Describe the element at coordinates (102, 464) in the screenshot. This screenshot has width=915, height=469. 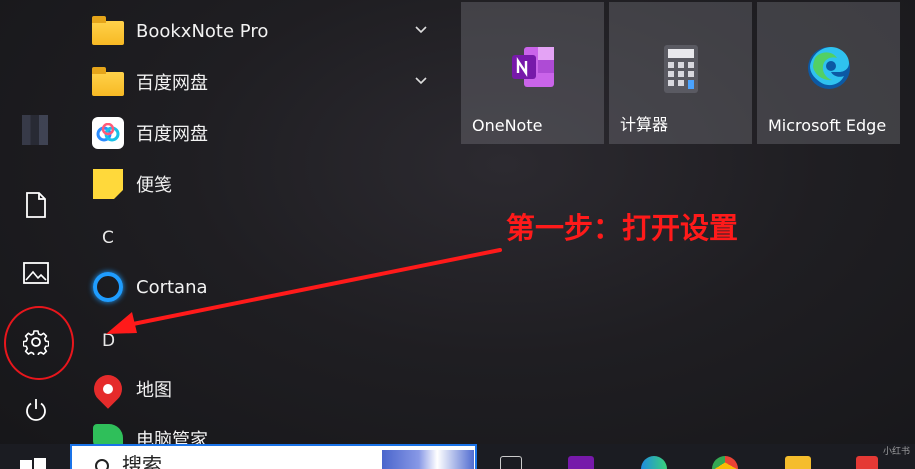
I see `search-icon` at that location.